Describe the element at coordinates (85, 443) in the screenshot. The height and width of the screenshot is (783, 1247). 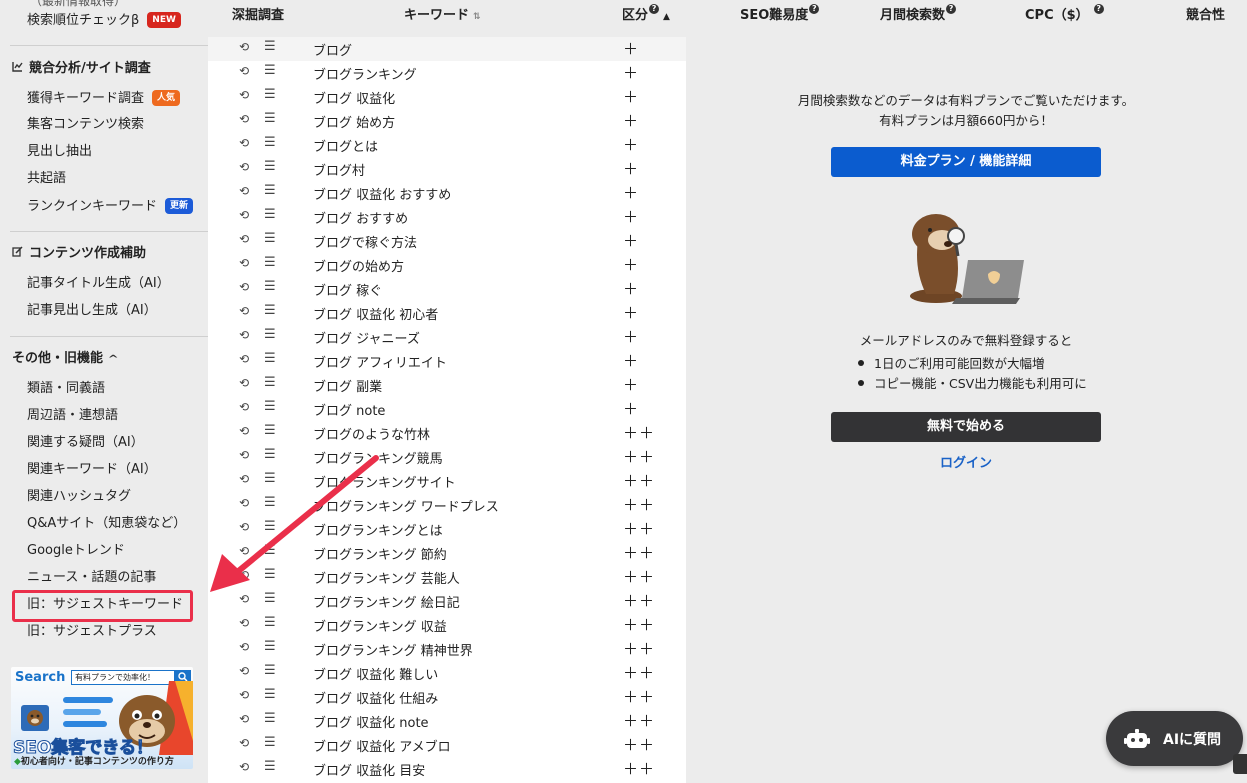
I see `sidebar-item-related-questions: 関連する疑問（AI）` at that location.